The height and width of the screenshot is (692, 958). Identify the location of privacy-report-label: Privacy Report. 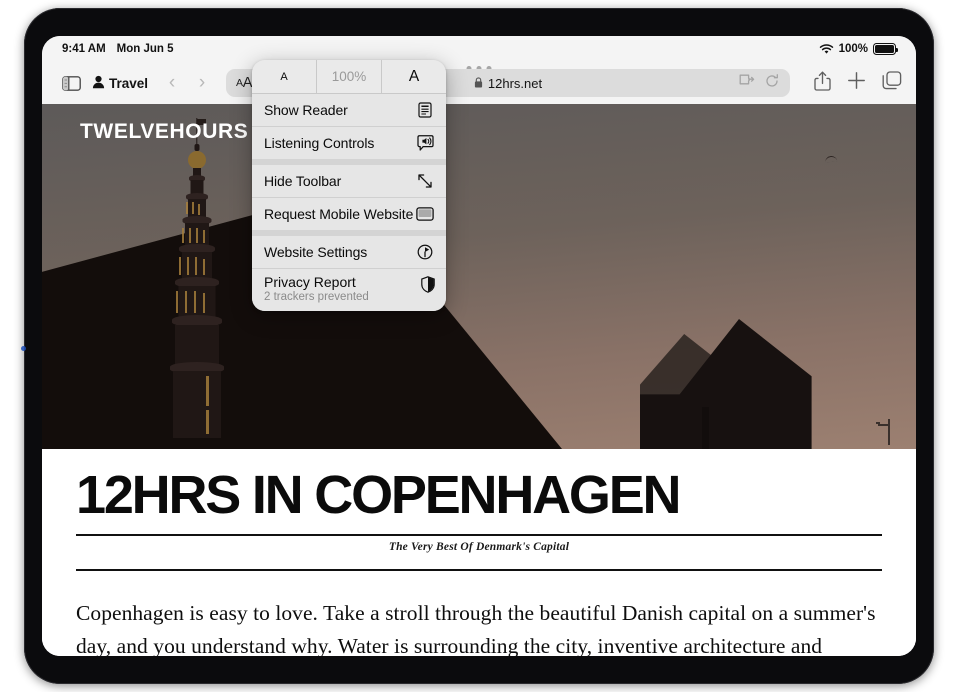
(310, 282).